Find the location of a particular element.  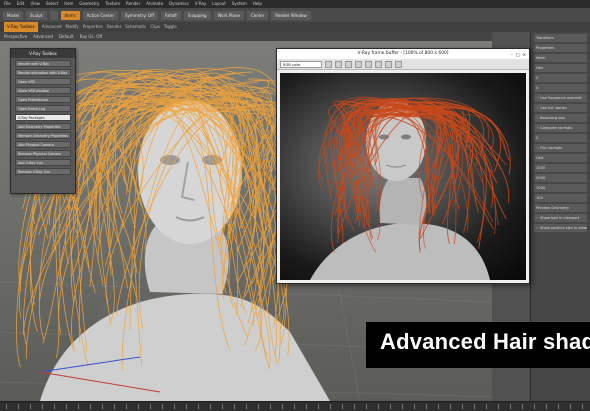

property-row: Preview Geometry is located at coordinates (560, 208).